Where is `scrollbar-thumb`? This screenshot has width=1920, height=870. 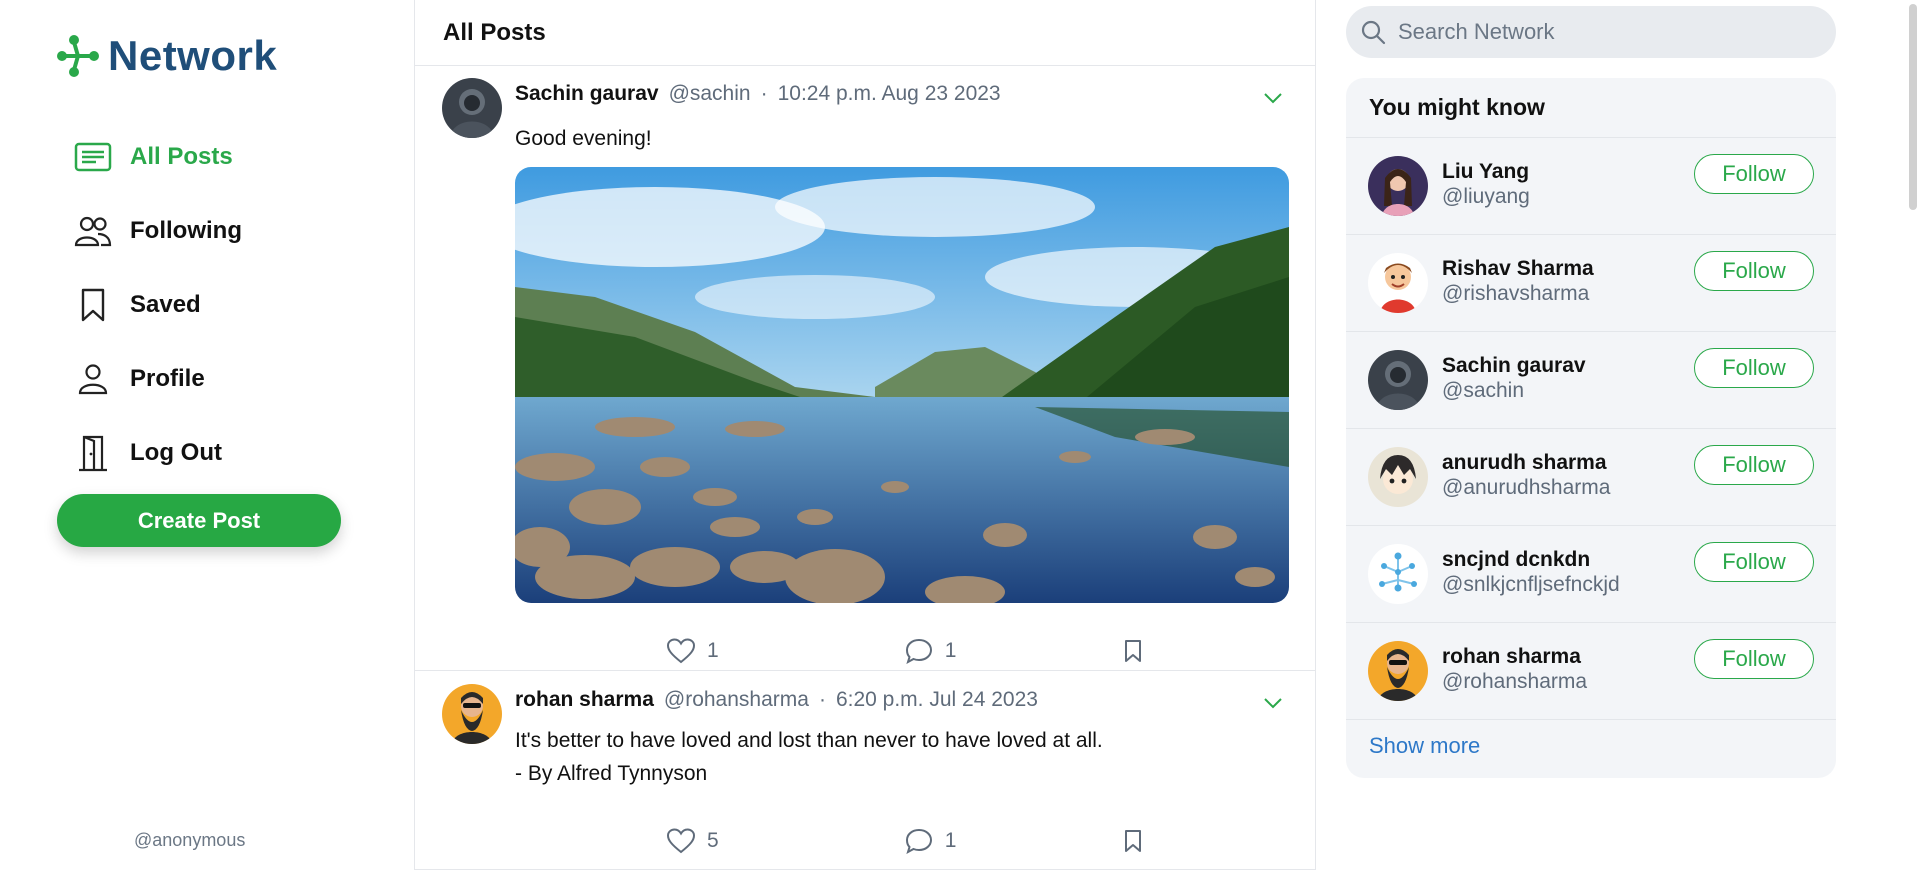 scrollbar-thumb is located at coordinates (1913, 107).